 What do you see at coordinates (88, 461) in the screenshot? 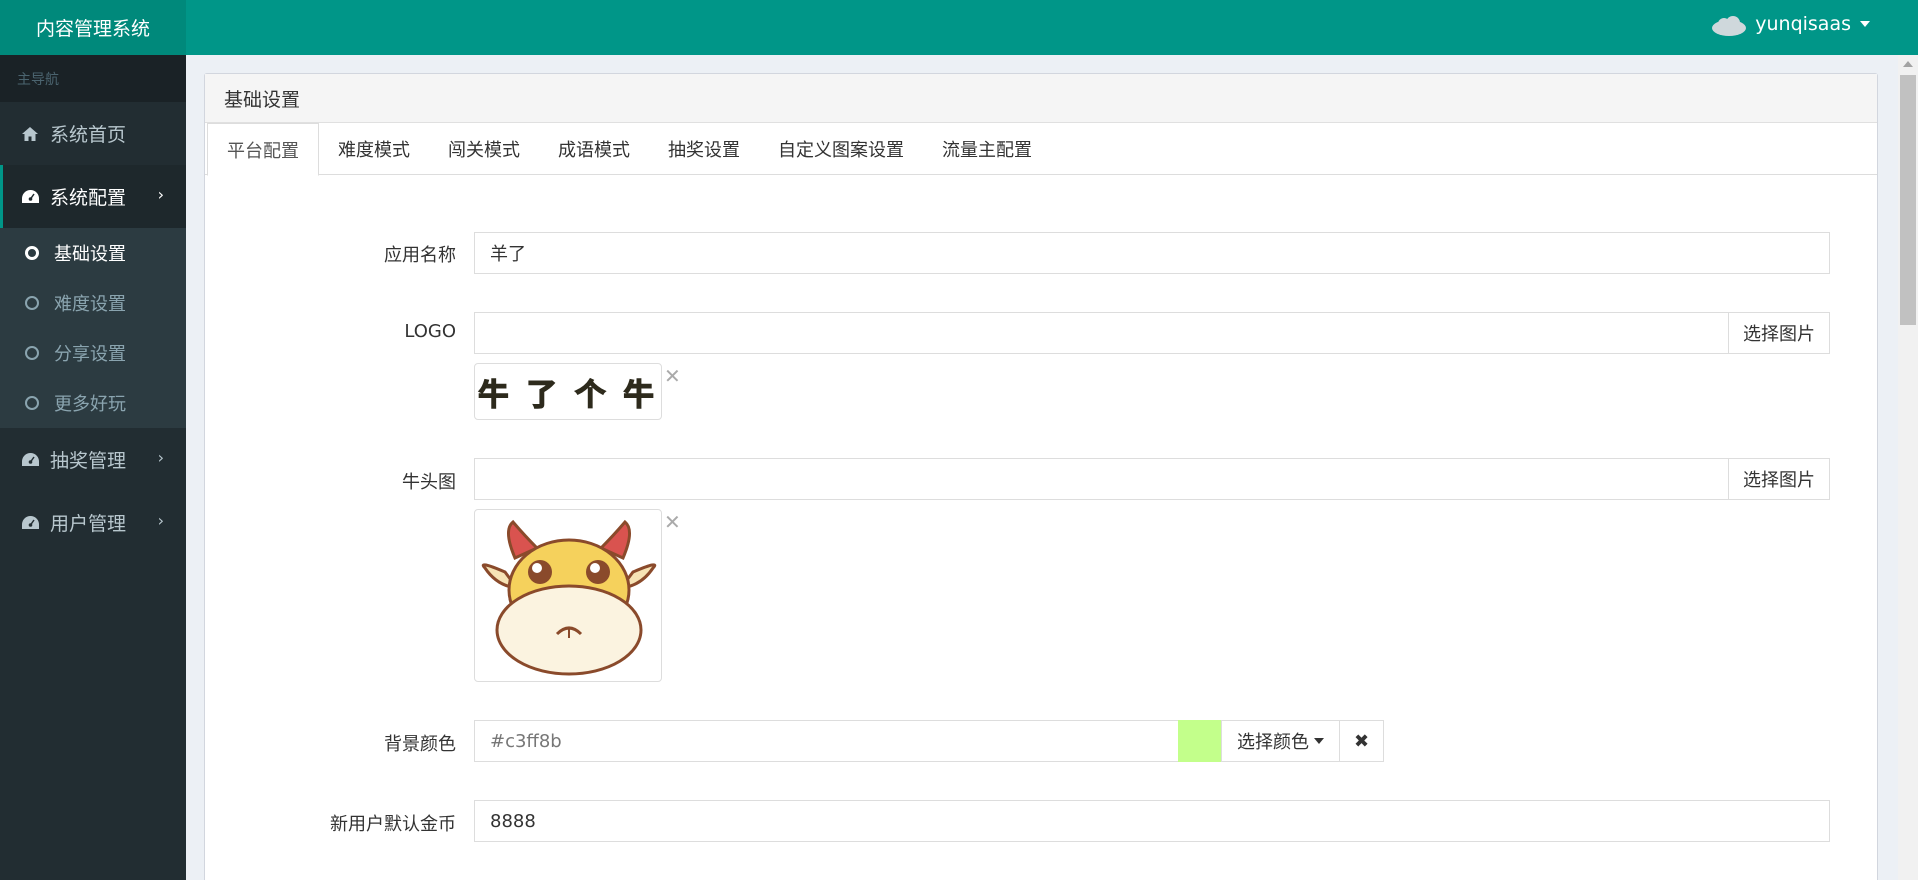
I see `sidebar-item-label: 抽奖管理` at bounding box center [88, 461].